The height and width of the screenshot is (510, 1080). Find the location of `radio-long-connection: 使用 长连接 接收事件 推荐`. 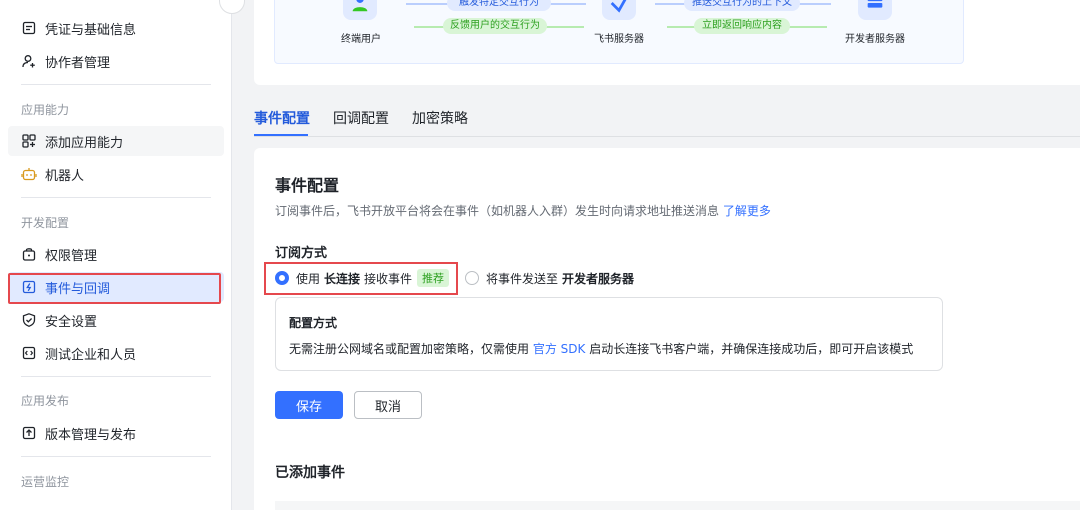

radio-long-connection: 使用 长连接 接收事件 推荐 is located at coordinates (362, 278).